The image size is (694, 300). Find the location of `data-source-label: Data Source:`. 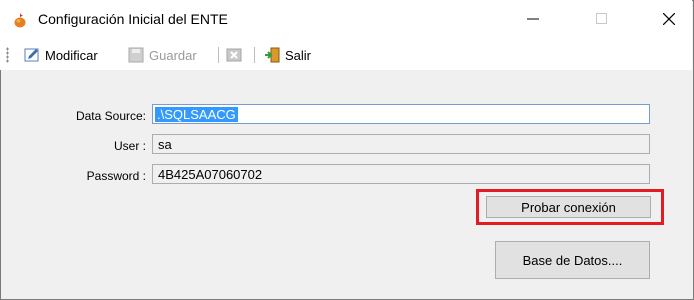

data-source-label: Data Source: is located at coordinates (110, 116).